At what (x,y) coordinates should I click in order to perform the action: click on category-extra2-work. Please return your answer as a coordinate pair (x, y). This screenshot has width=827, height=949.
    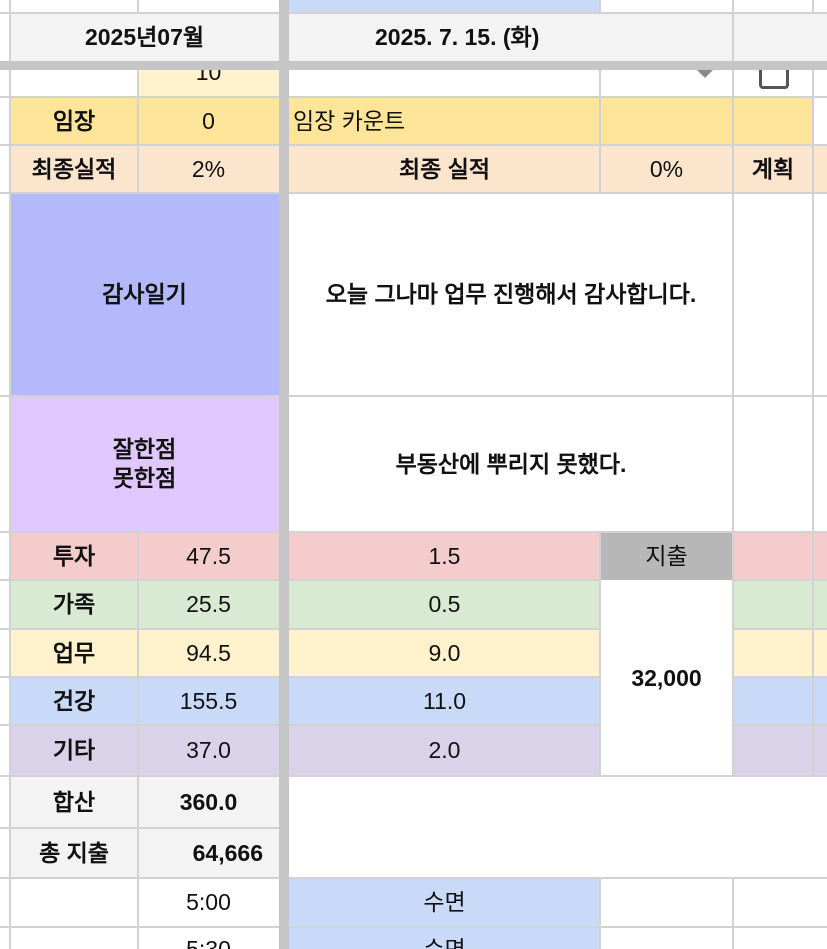
    Looking at the image, I should click on (820, 653).